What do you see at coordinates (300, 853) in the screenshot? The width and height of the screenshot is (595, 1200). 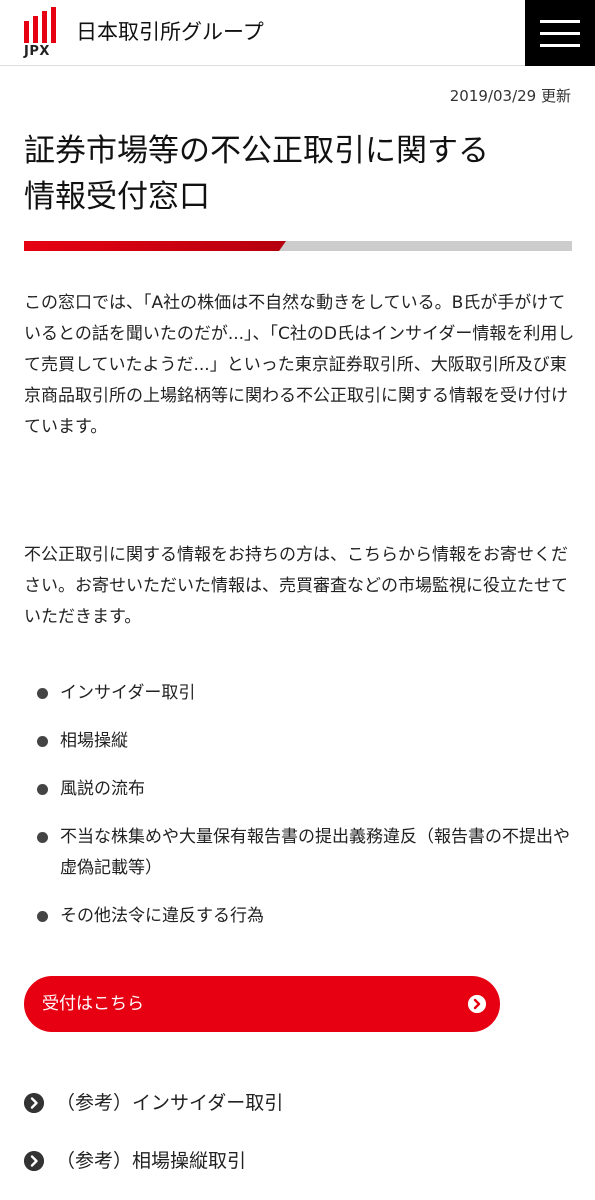 I see `list-item: 不当な株集めや大量保有報告書の提出義務違反（報告書の不提出や虚偽記載等）` at bounding box center [300, 853].